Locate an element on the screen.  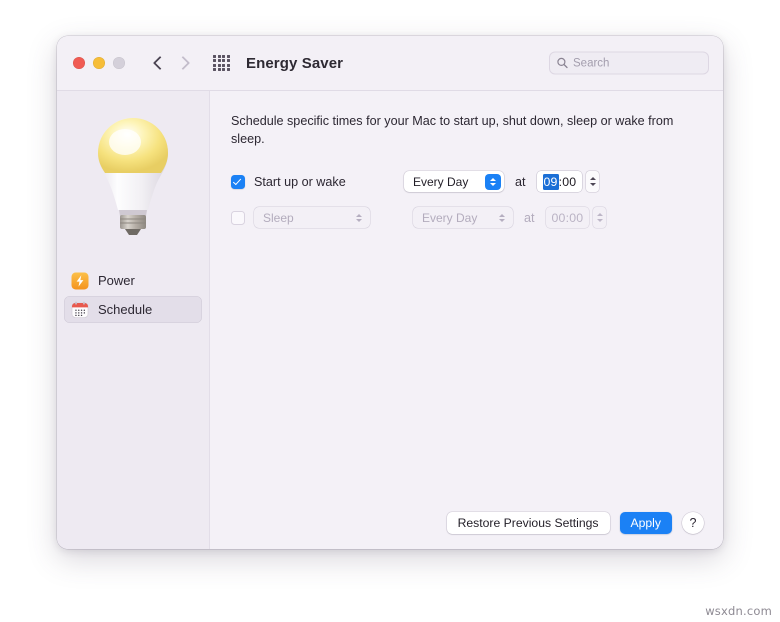
footer-buttons: Restore Previous Settings Apply ? is located at coordinates (575, 523).